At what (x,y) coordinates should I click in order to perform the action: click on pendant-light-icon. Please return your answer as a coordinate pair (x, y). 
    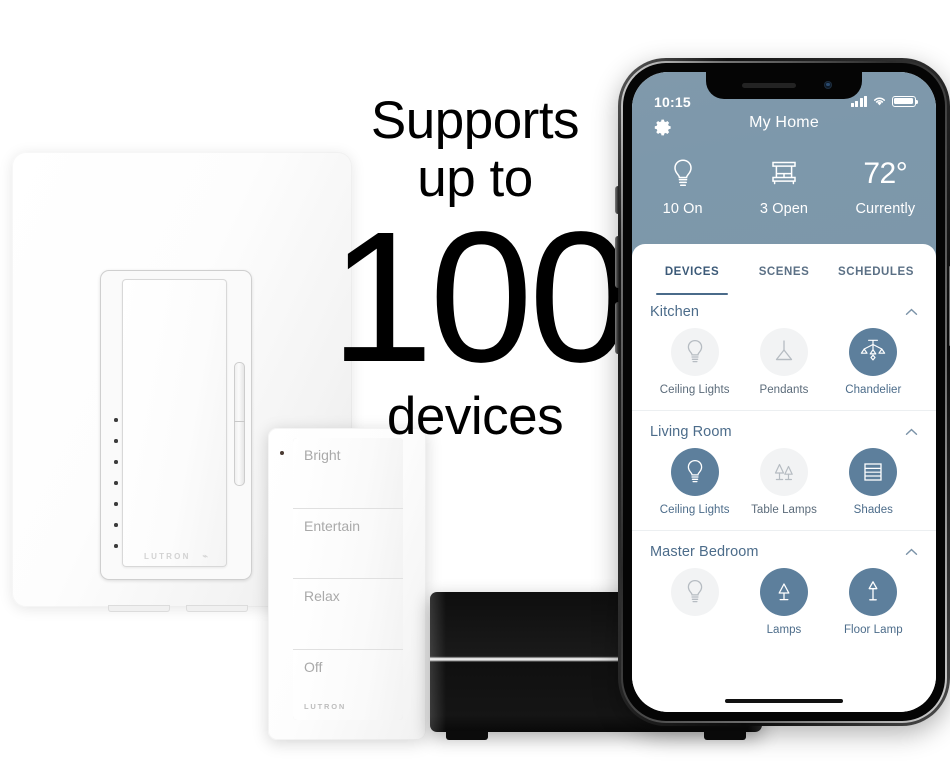
    Looking at the image, I should click on (783, 352).